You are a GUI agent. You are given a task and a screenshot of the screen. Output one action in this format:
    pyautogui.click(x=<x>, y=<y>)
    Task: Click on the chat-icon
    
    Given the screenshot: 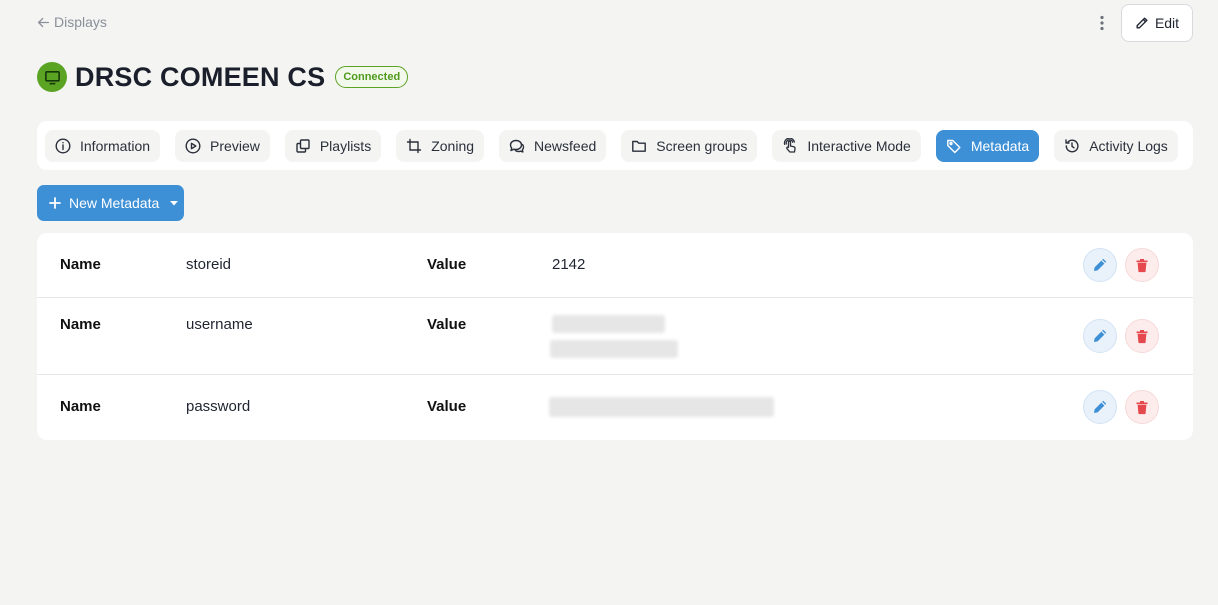 What is the action you would take?
    pyautogui.click(x=517, y=146)
    